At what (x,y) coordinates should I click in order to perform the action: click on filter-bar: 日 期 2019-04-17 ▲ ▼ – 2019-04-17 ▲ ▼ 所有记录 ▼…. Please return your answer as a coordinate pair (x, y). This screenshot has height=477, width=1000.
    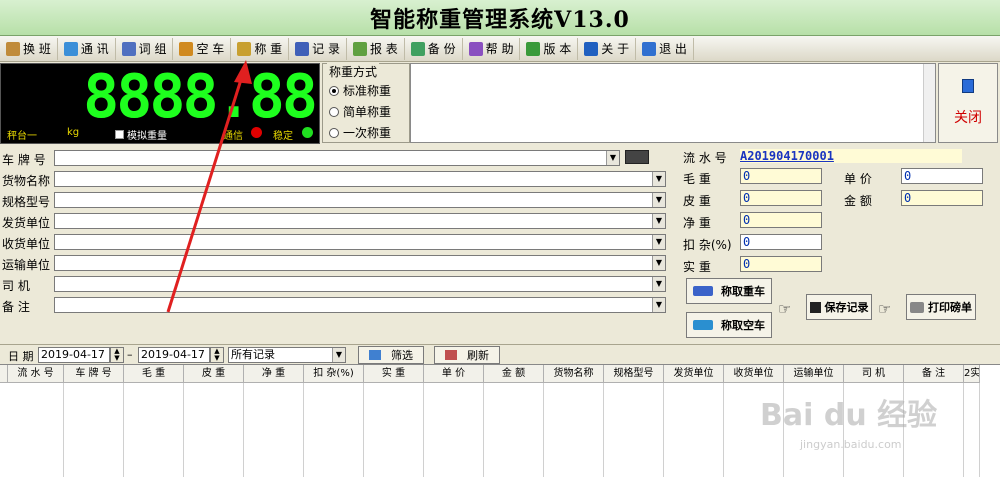
    Looking at the image, I should click on (500, 354).